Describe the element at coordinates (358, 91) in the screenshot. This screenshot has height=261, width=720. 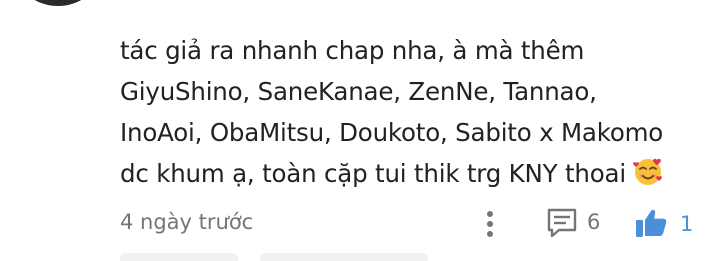
I see `comment-line: GiyuShino, SaneKanae, ZenNe, Tannao,` at that location.